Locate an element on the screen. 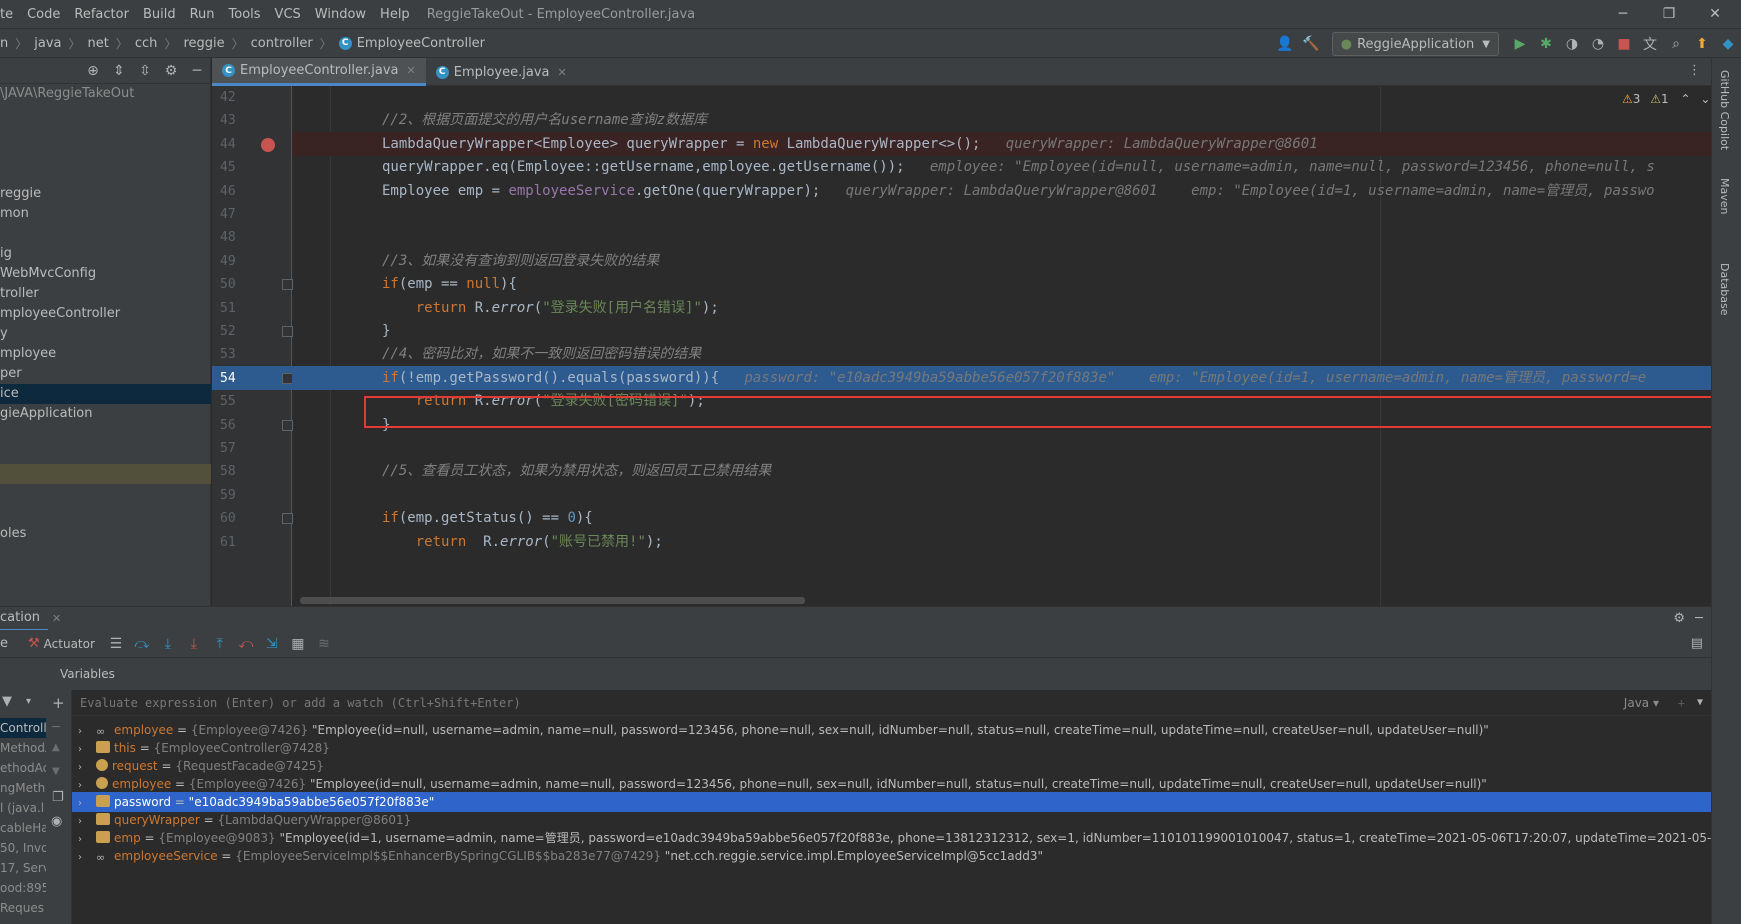  tree-item: WebMvcConfig is located at coordinates (105, 274).